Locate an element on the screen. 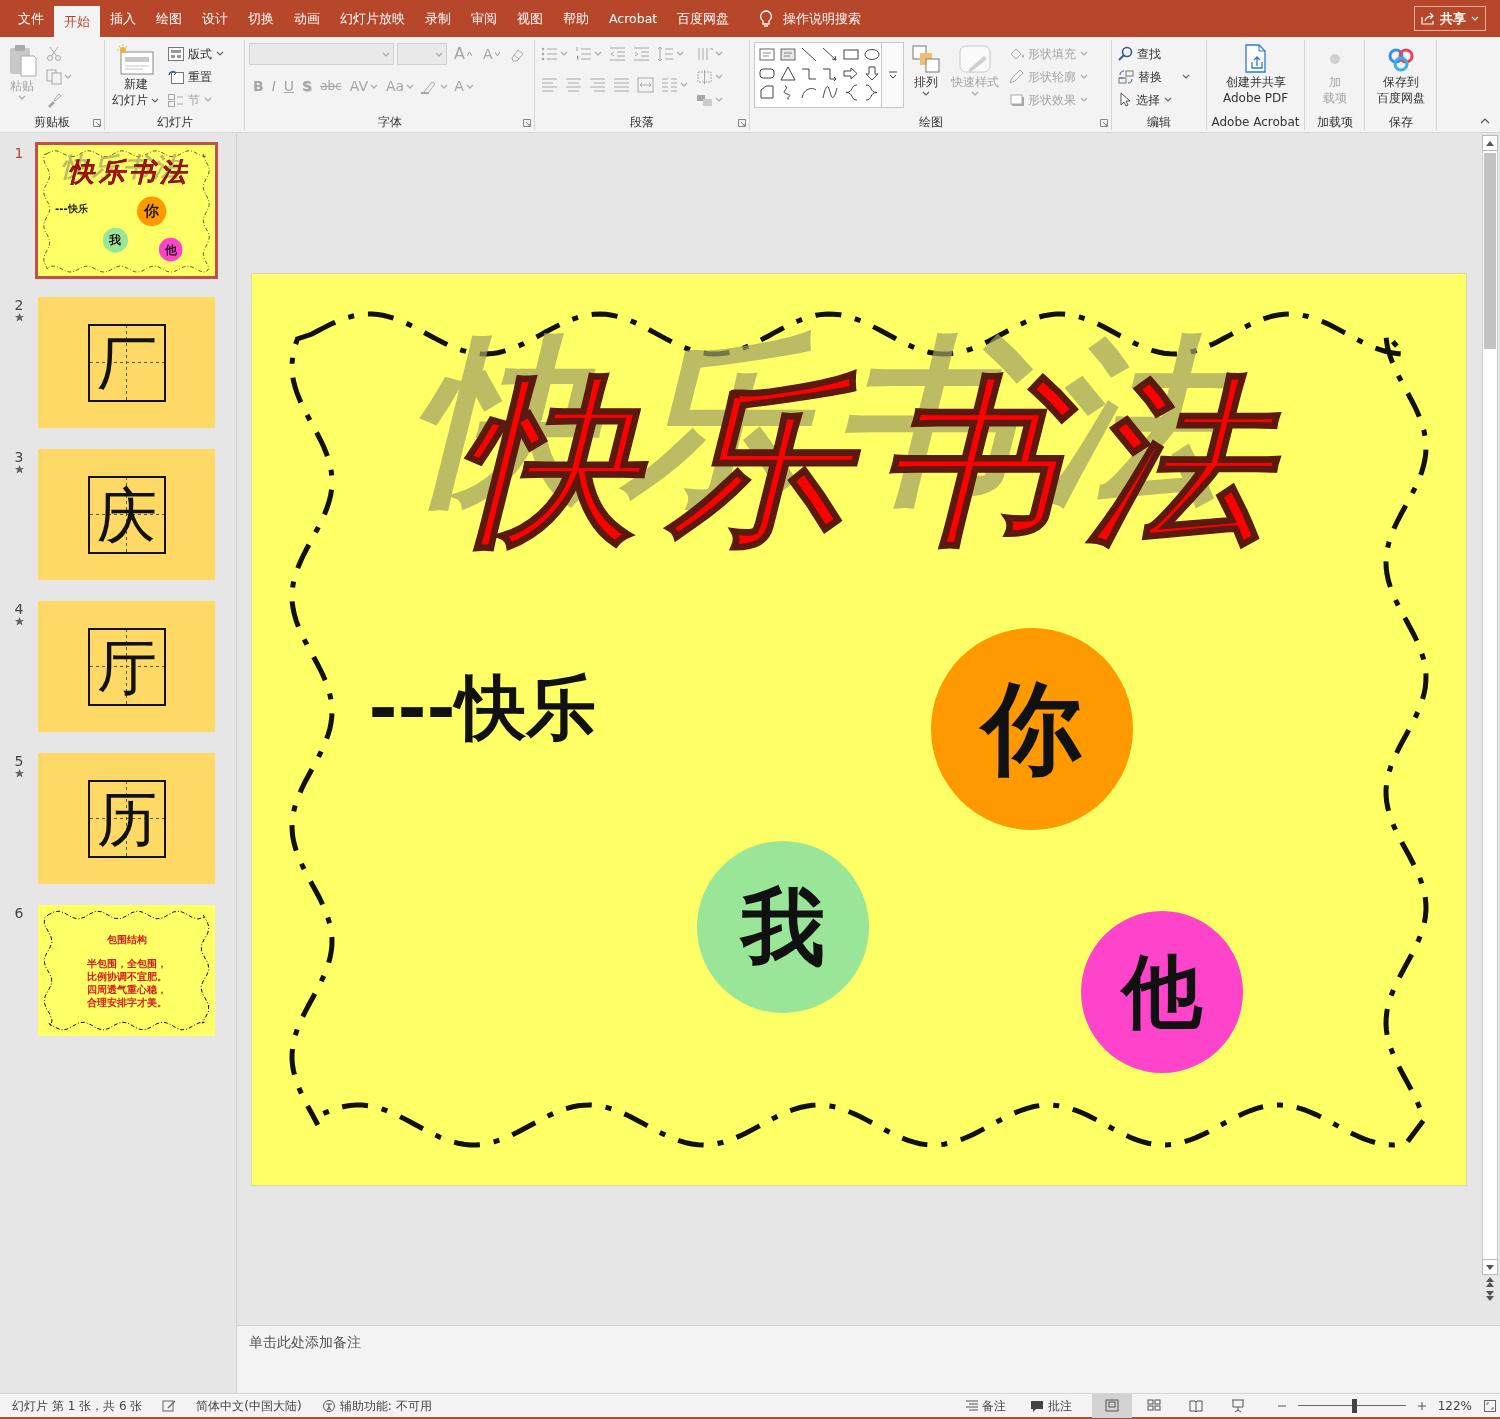 The width and height of the screenshot is (1500, 1419). replace-button: 替换 is located at coordinates (1159, 76).